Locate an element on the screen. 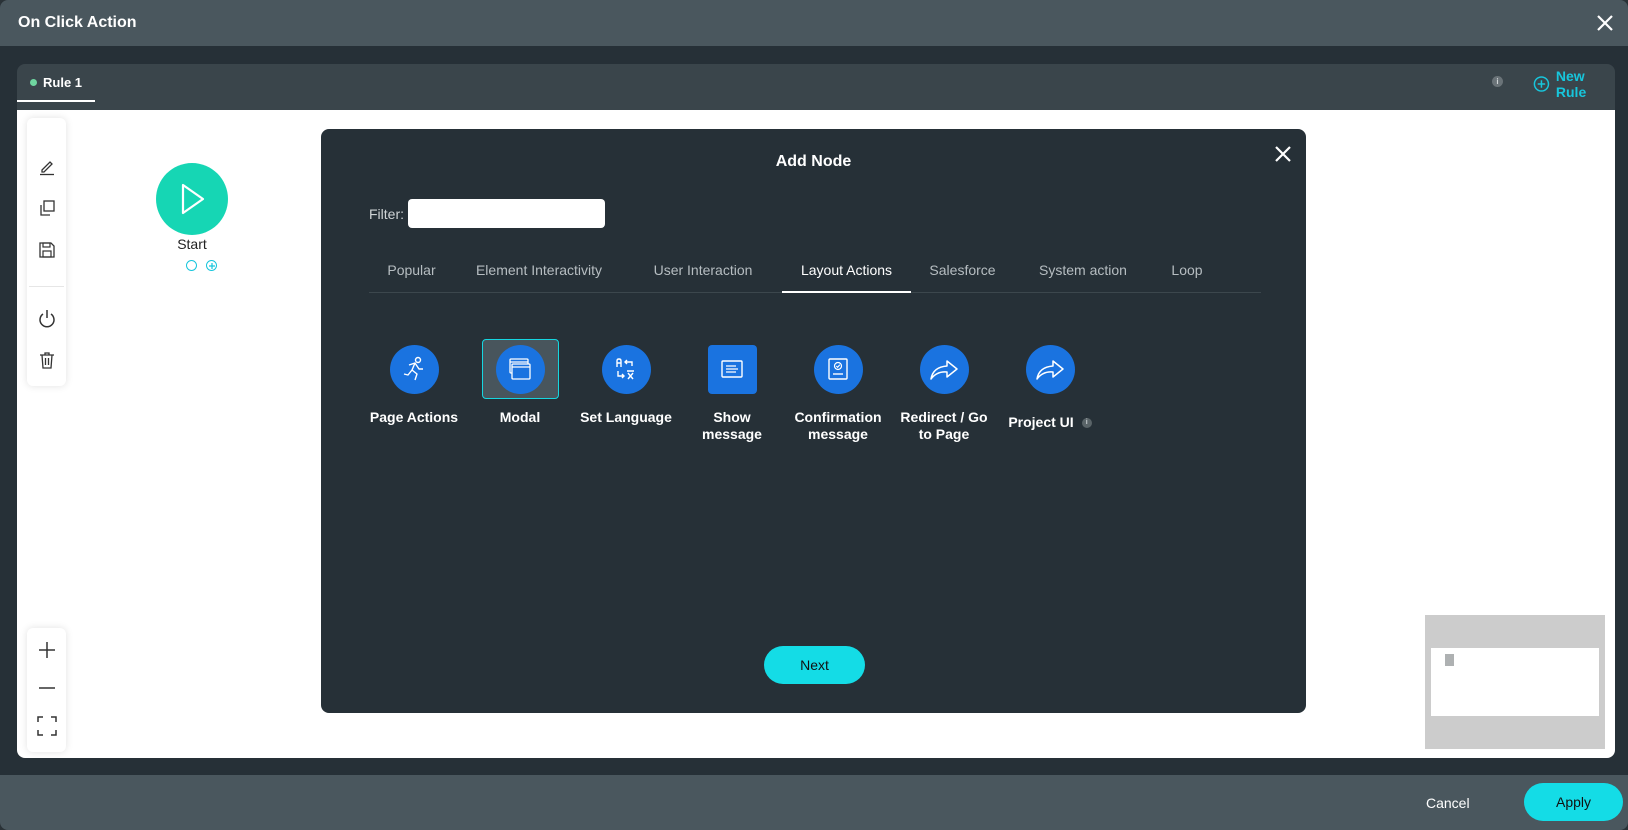 The image size is (1628, 830). tab-loop: Loop is located at coordinates (1187, 271).